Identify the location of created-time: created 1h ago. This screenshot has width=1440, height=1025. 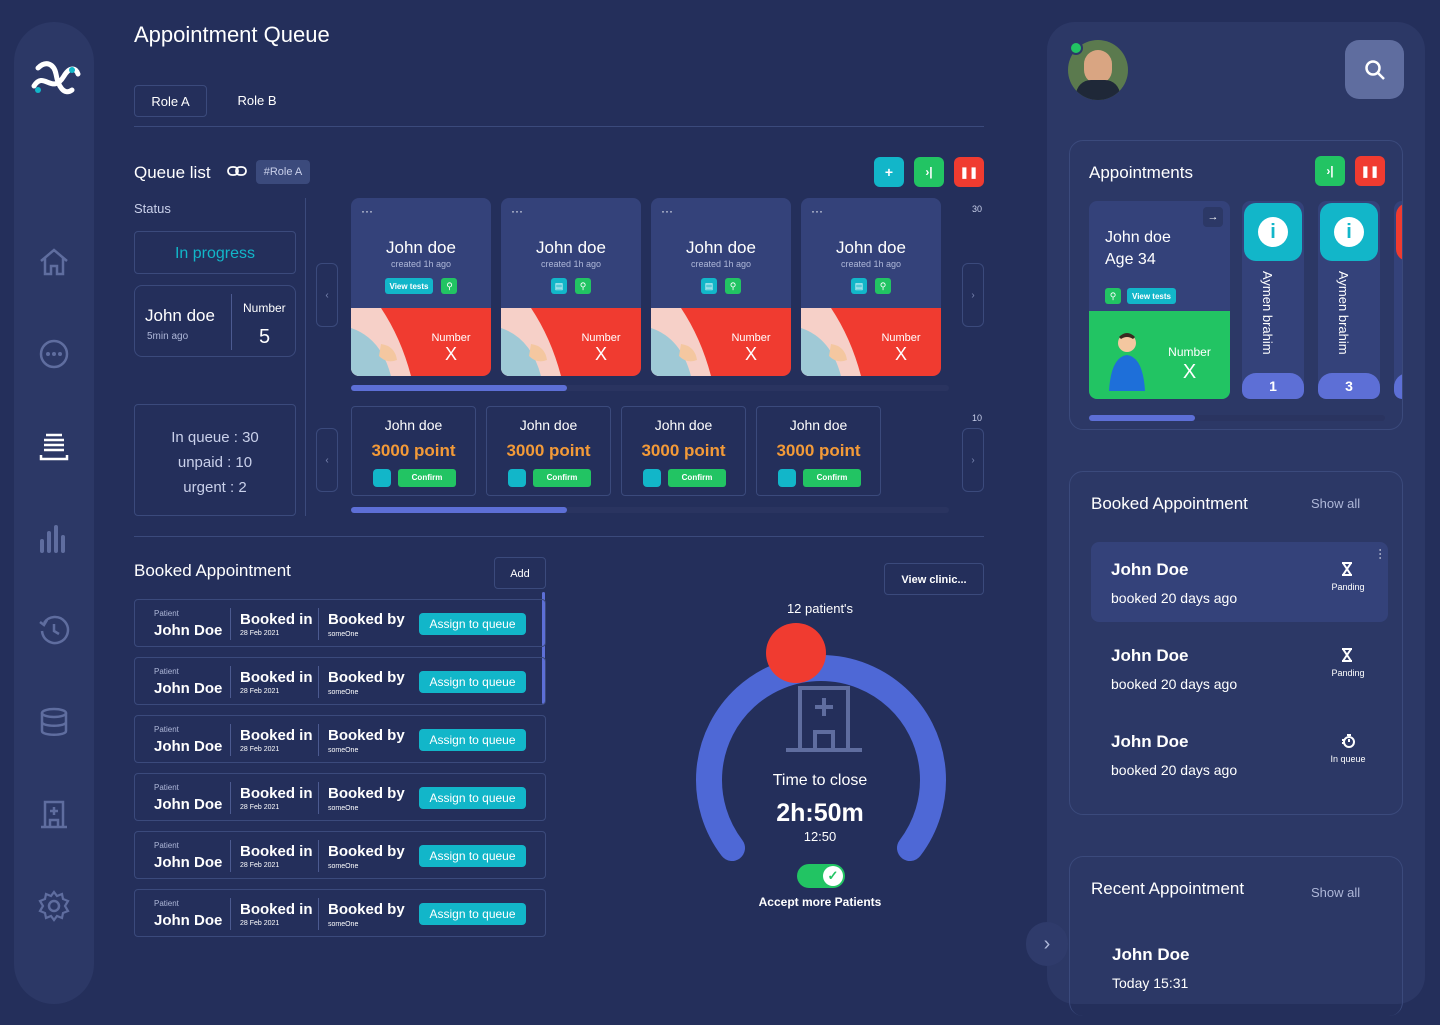
(721, 264).